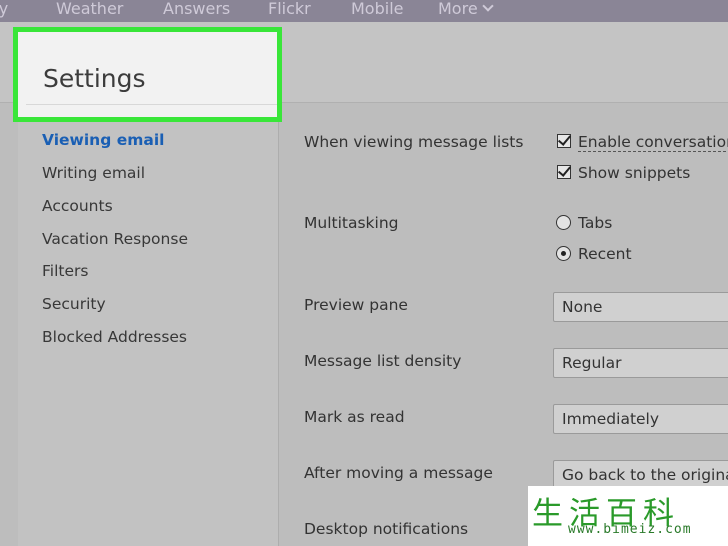  Describe the element at coordinates (65, 271) in the screenshot. I see `sidebar-item-filters: Filters` at that location.